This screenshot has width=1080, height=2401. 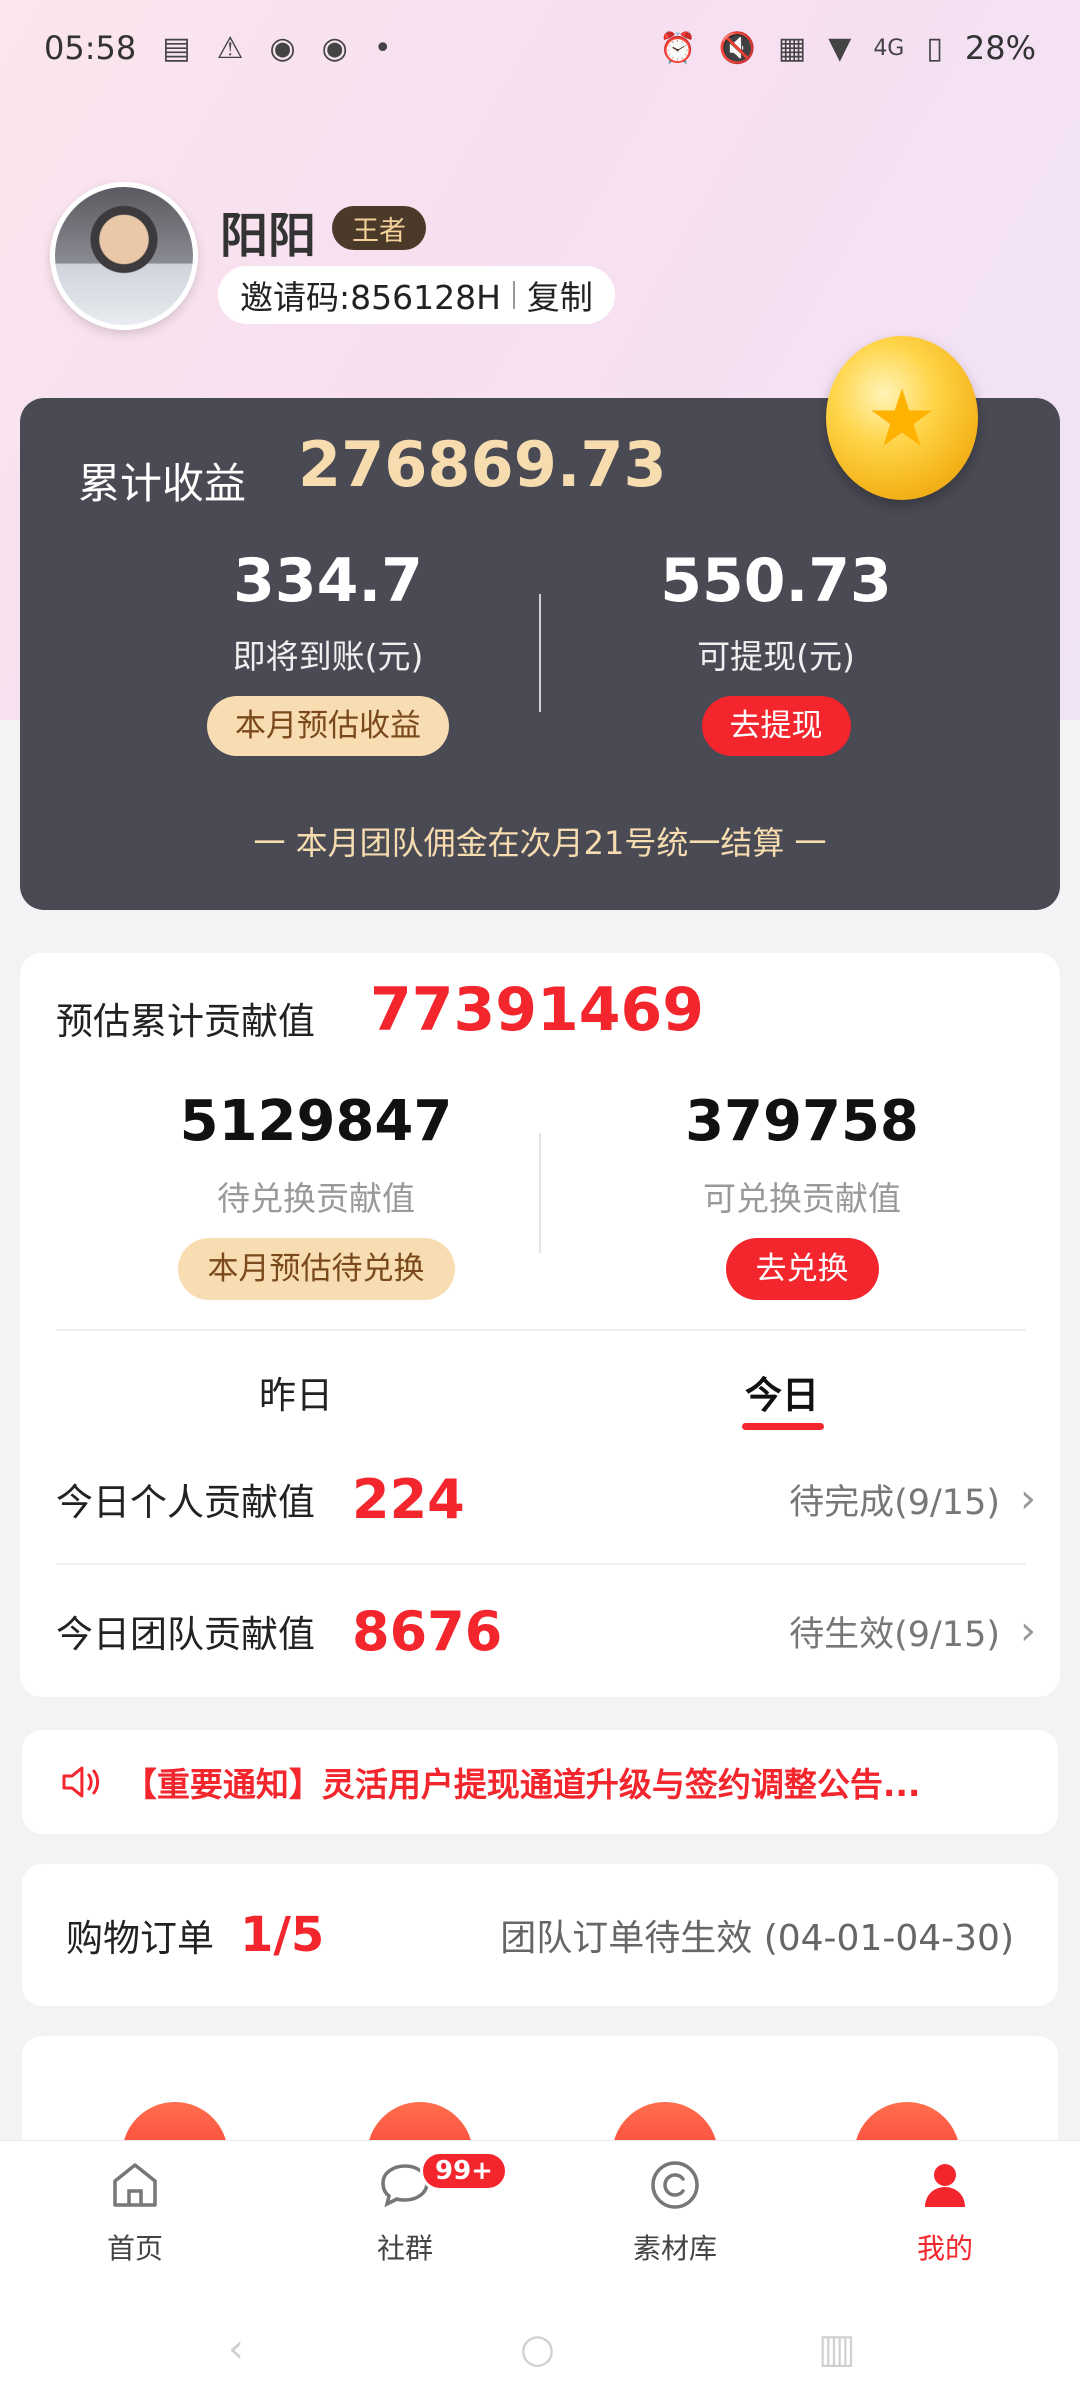 I want to click on personal-contribution-value: 224, so click(x=408, y=1499).